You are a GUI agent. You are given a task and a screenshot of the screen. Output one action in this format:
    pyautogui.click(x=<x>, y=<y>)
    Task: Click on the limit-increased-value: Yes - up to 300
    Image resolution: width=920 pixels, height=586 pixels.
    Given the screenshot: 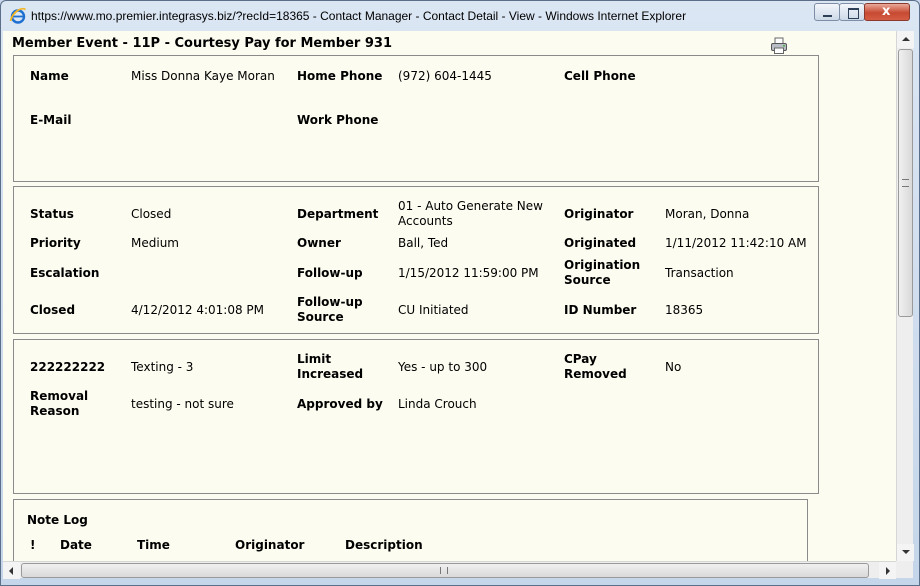 What is the action you would take?
    pyautogui.click(x=443, y=367)
    